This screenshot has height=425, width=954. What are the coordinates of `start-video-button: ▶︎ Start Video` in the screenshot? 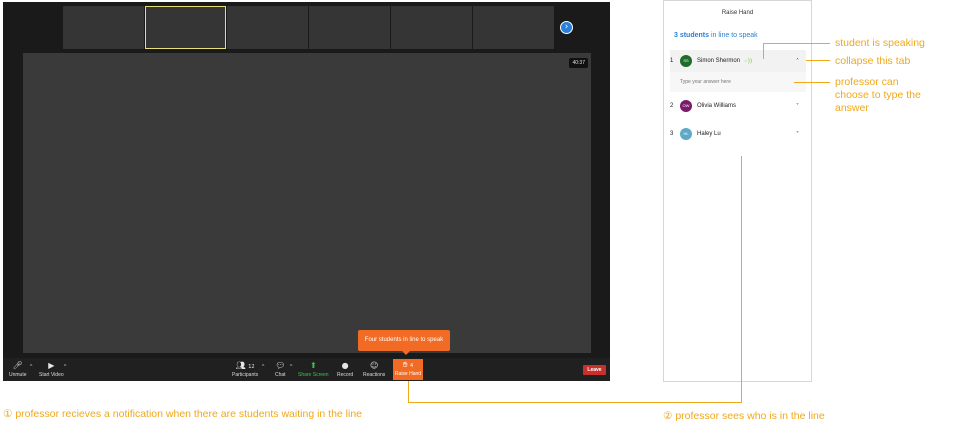 It's located at (51, 369).